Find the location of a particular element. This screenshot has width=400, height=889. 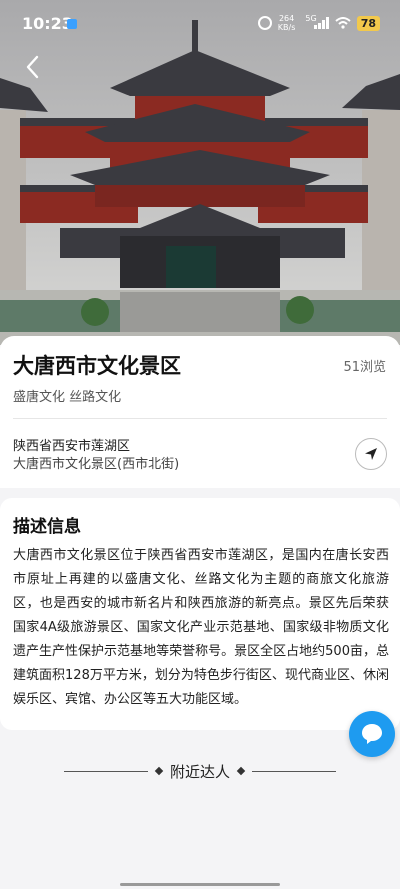

description-heading: 描述信息 is located at coordinates (47, 527).